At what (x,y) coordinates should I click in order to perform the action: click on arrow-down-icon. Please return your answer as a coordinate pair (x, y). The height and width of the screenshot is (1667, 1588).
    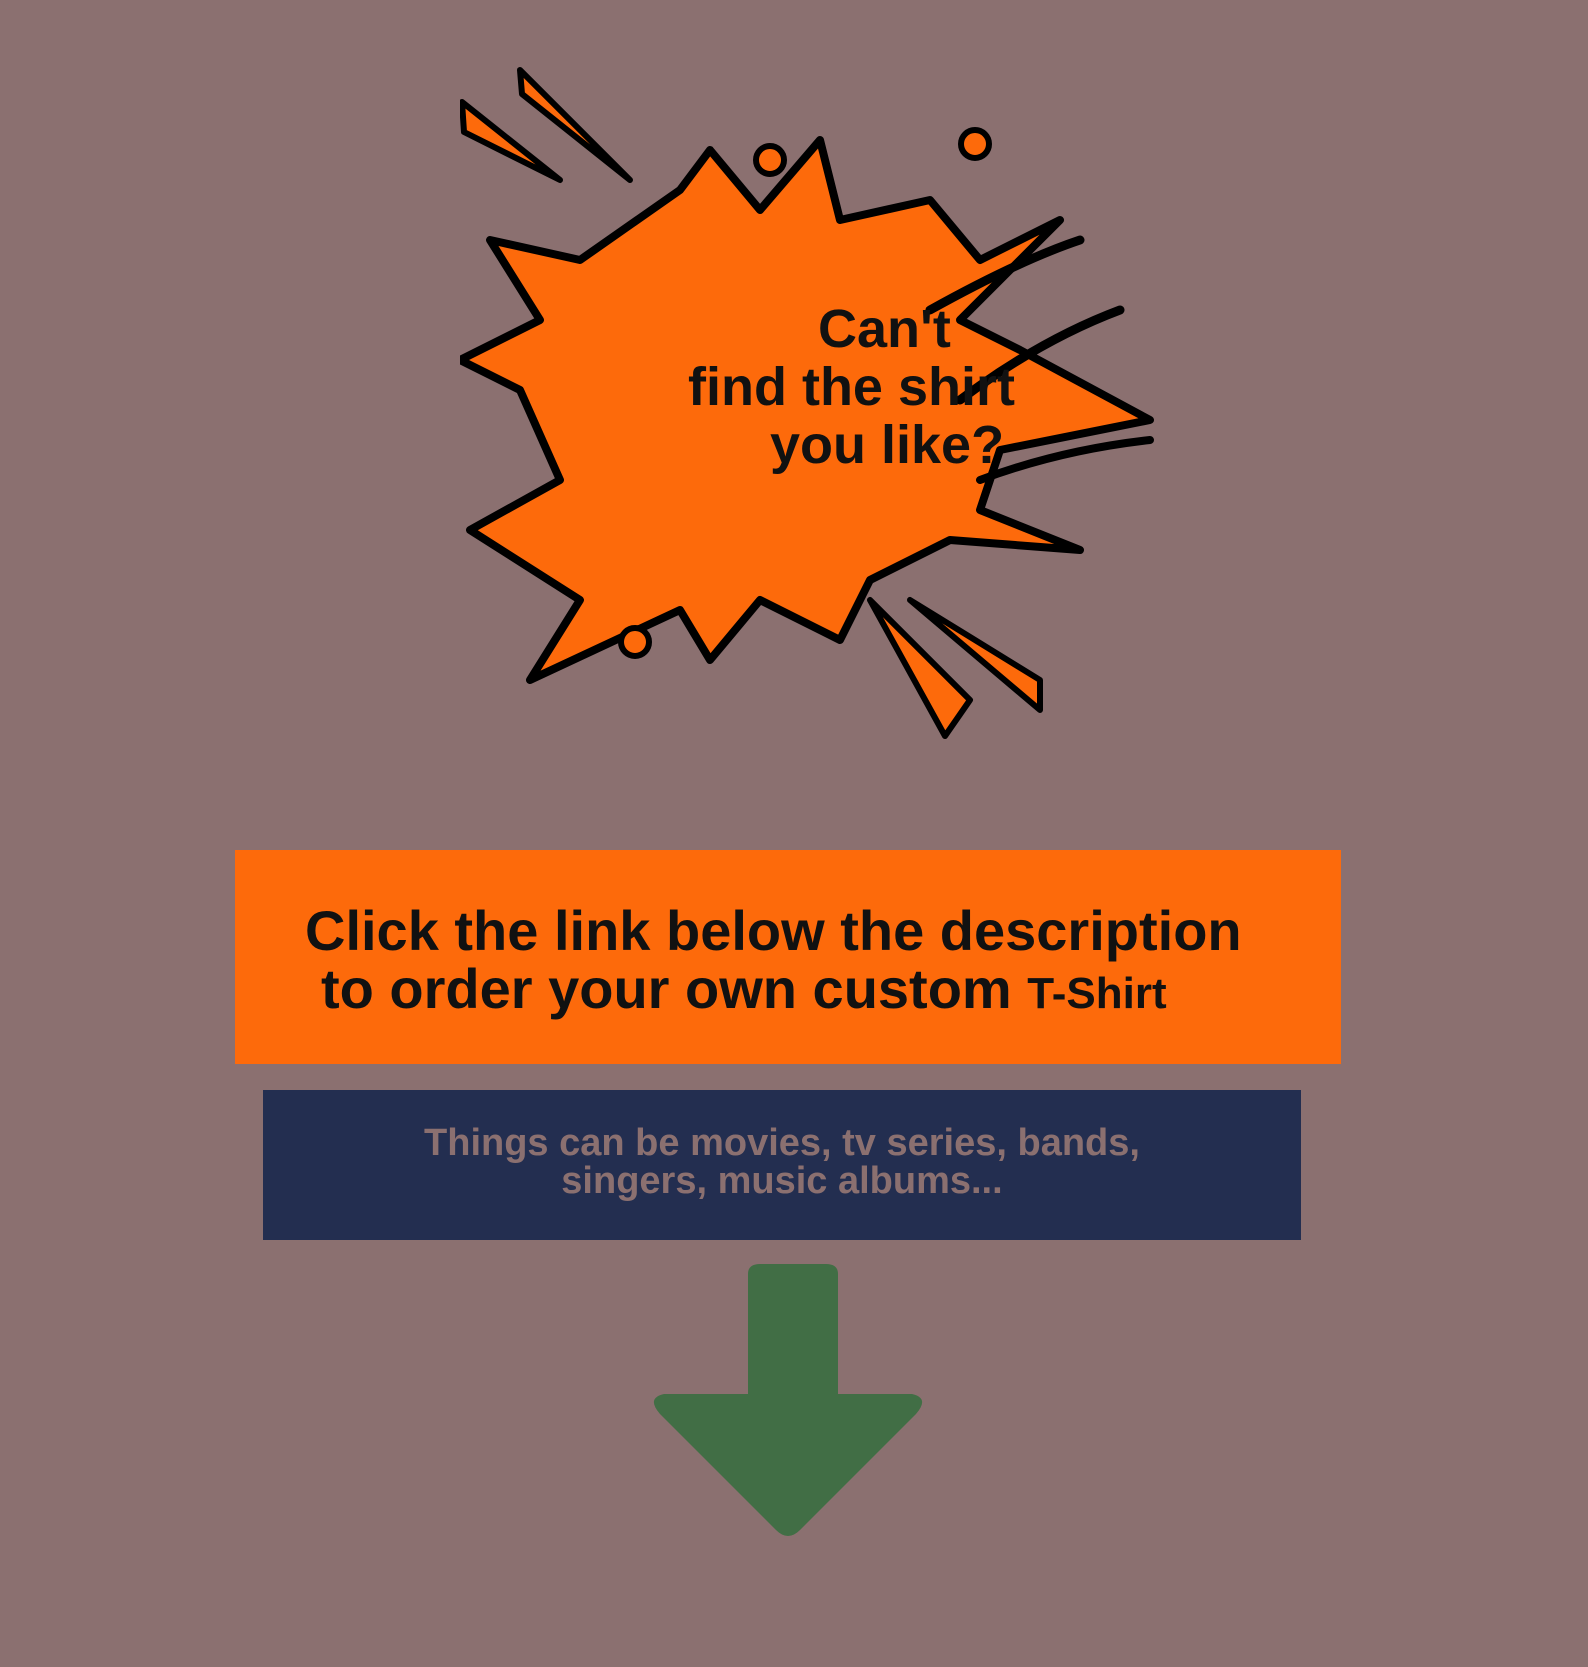
    Looking at the image, I should click on (780, 1412).